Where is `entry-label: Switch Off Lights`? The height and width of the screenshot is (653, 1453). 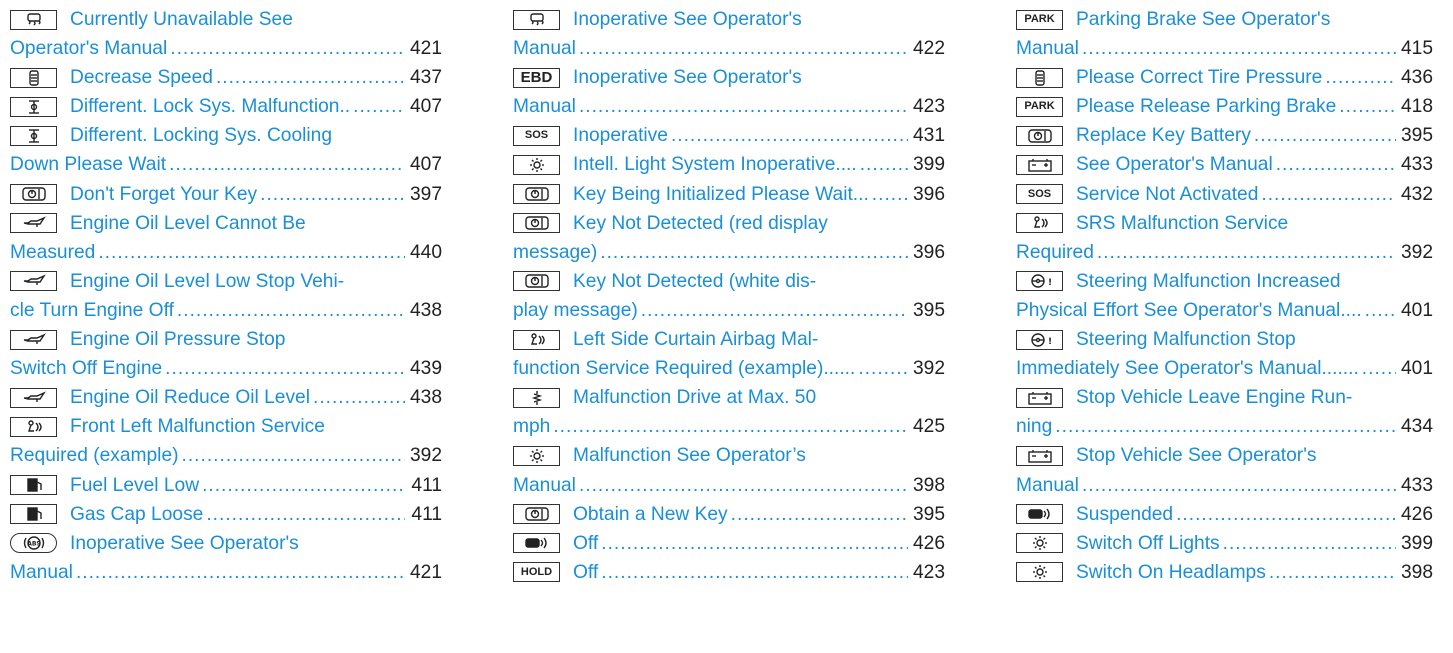
entry-label: Switch Off Lights is located at coordinates (1148, 543).